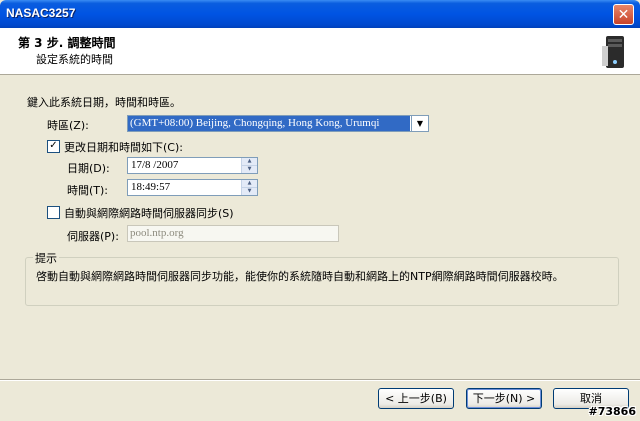 Image resolution: width=640 pixels, height=421 pixels. What do you see at coordinates (53, 146) in the screenshot?
I see `change-datetime-checkbox: ✓` at bounding box center [53, 146].